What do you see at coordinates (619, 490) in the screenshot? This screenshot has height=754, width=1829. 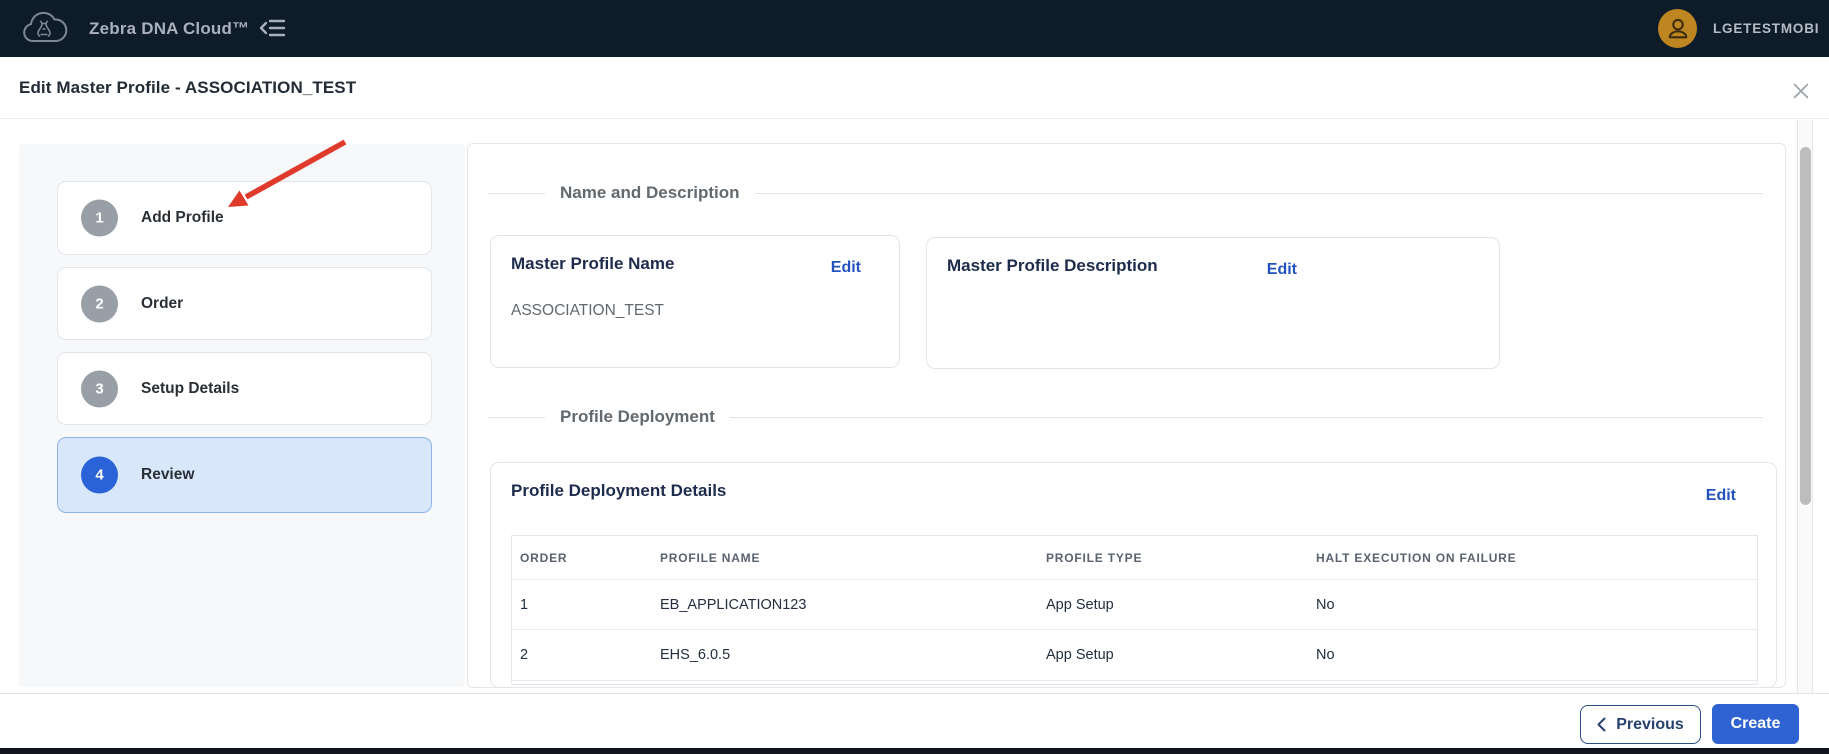 I see `card-title: Profile Deployment Details` at bounding box center [619, 490].